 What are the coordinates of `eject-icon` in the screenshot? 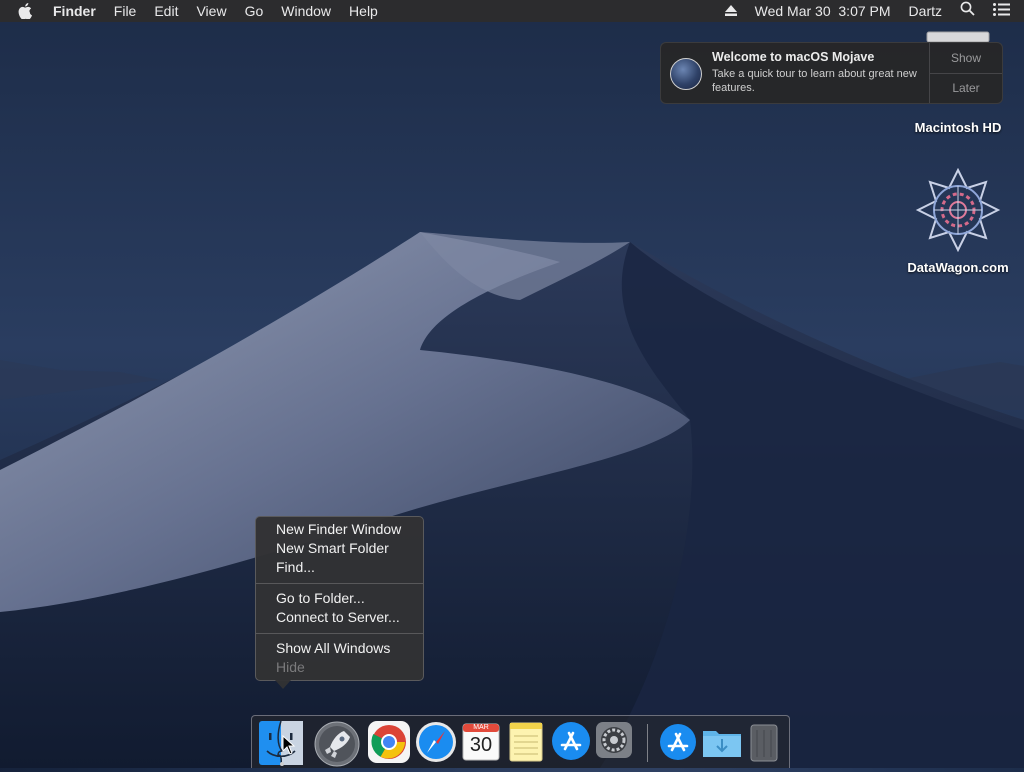 It's located at (731, 11).